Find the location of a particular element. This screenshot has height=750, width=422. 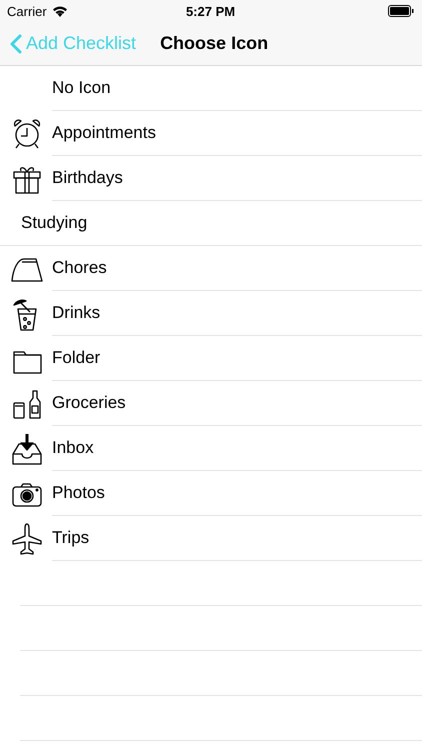

list-item: Folder is located at coordinates (237, 358).